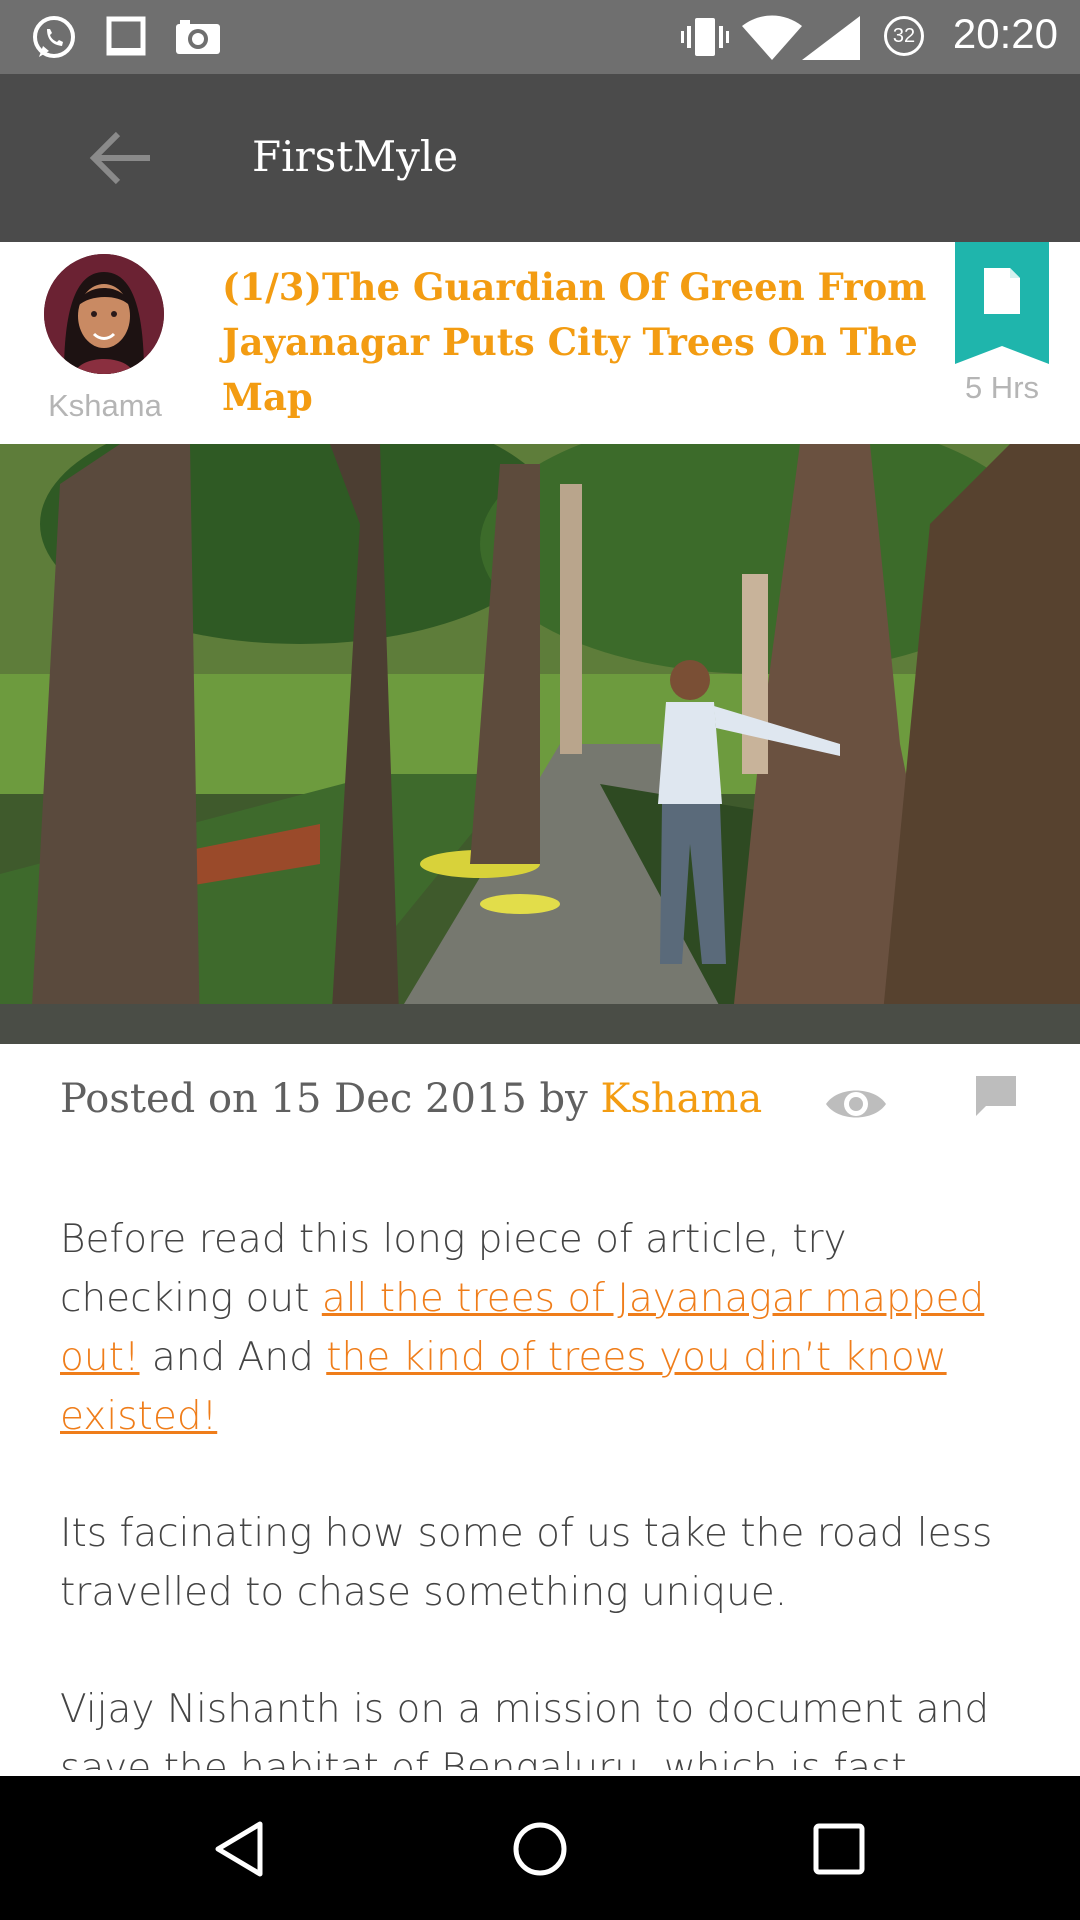 The height and width of the screenshot is (1920, 1080). What do you see at coordinates (996, 1096) in the screenshot?
I see `comment-icon` at bounding box center [996, 1096].